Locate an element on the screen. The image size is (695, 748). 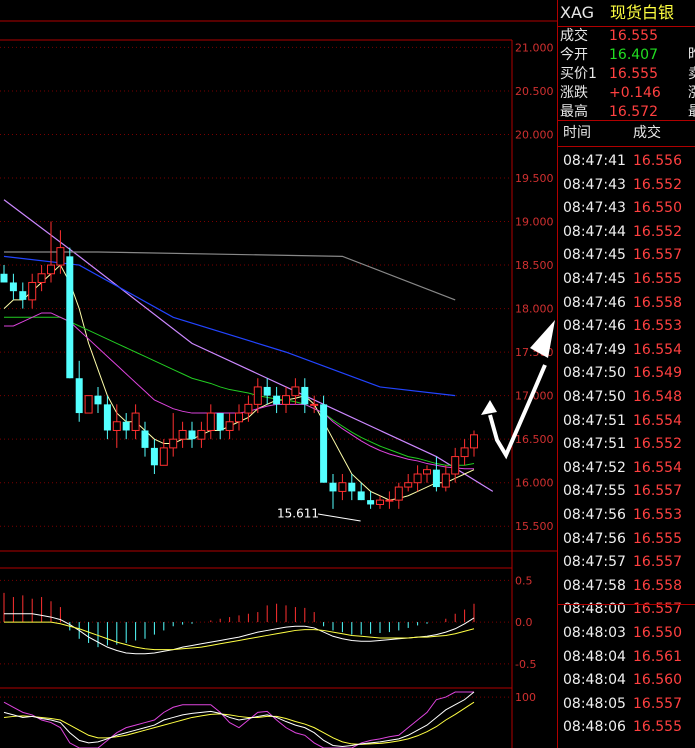
tick-header: 时间 成交 is located at coordinates (626, 133).